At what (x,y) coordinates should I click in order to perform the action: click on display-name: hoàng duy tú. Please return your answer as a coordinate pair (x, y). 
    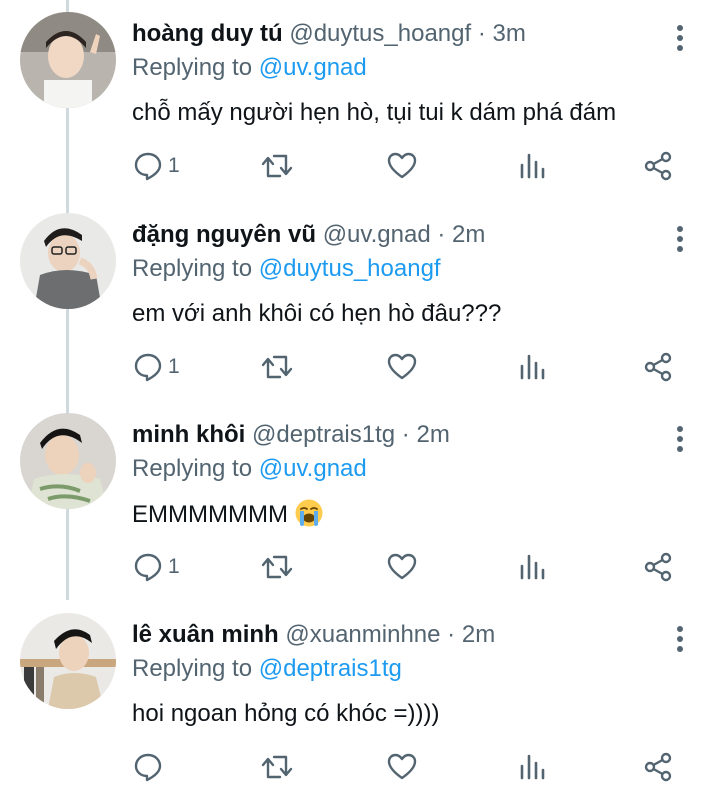
    Looking at the image, I should click on (207, 33).